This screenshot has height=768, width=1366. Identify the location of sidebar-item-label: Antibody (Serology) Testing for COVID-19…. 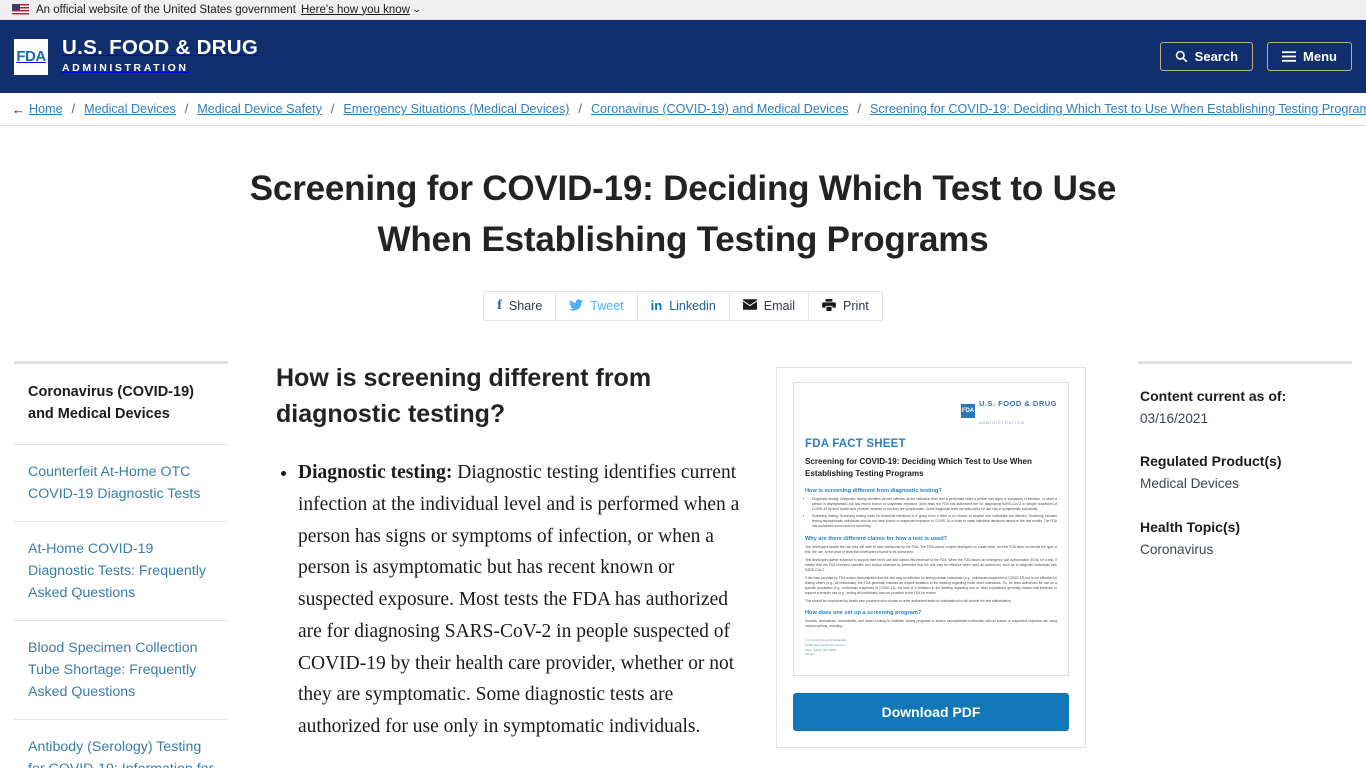
(121, 752).